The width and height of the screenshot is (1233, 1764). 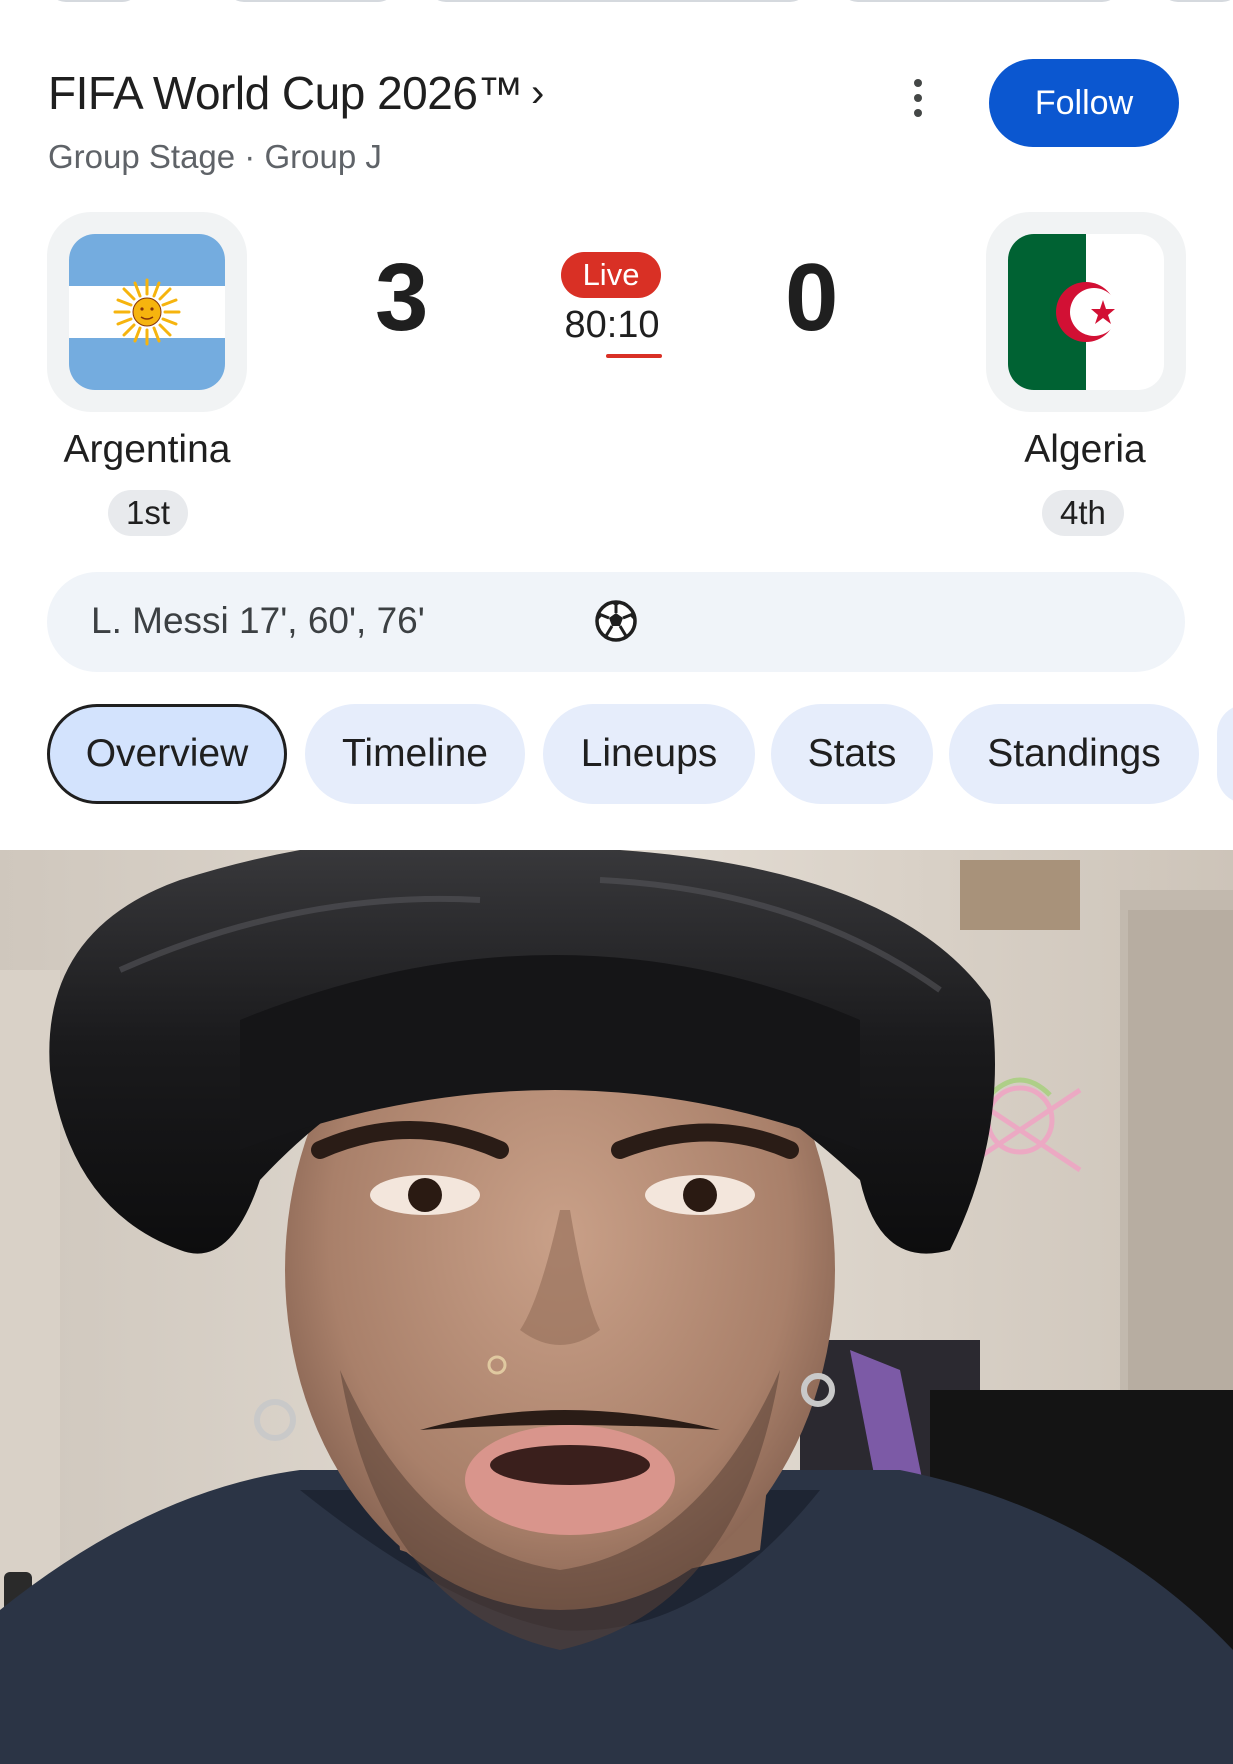 What do you see at coordinates (1083, 513) in the screenshot?
I see `away-rank-badge: 4th` at bounding box center [1083, 513].